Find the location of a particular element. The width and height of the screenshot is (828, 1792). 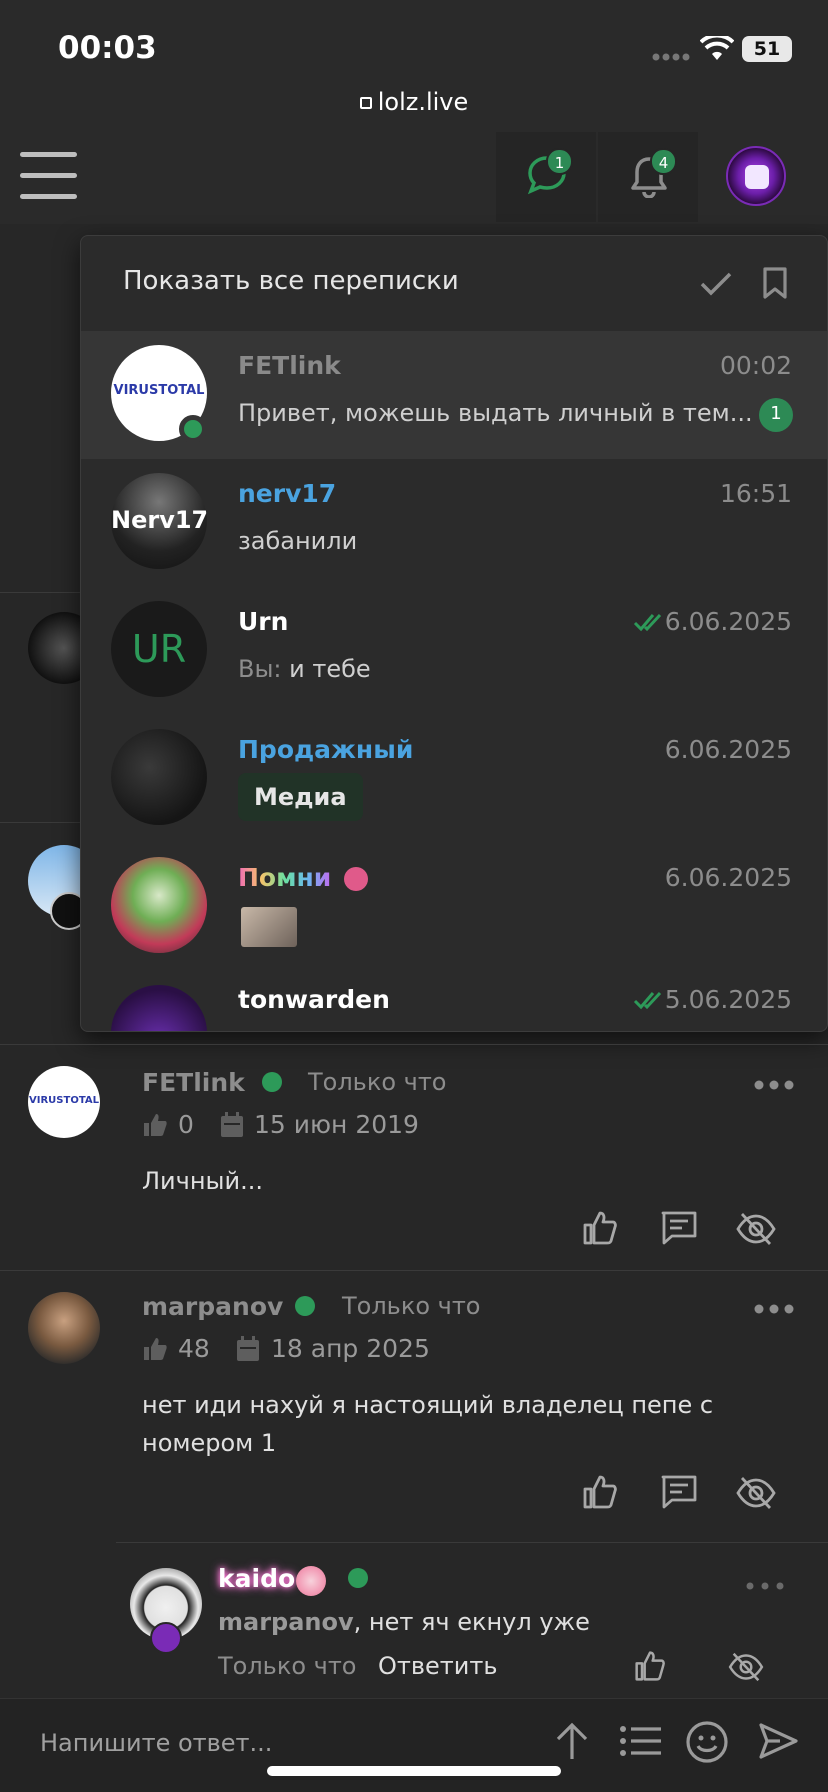

avatar: Nerv17 is located at coordinates (159, 521).